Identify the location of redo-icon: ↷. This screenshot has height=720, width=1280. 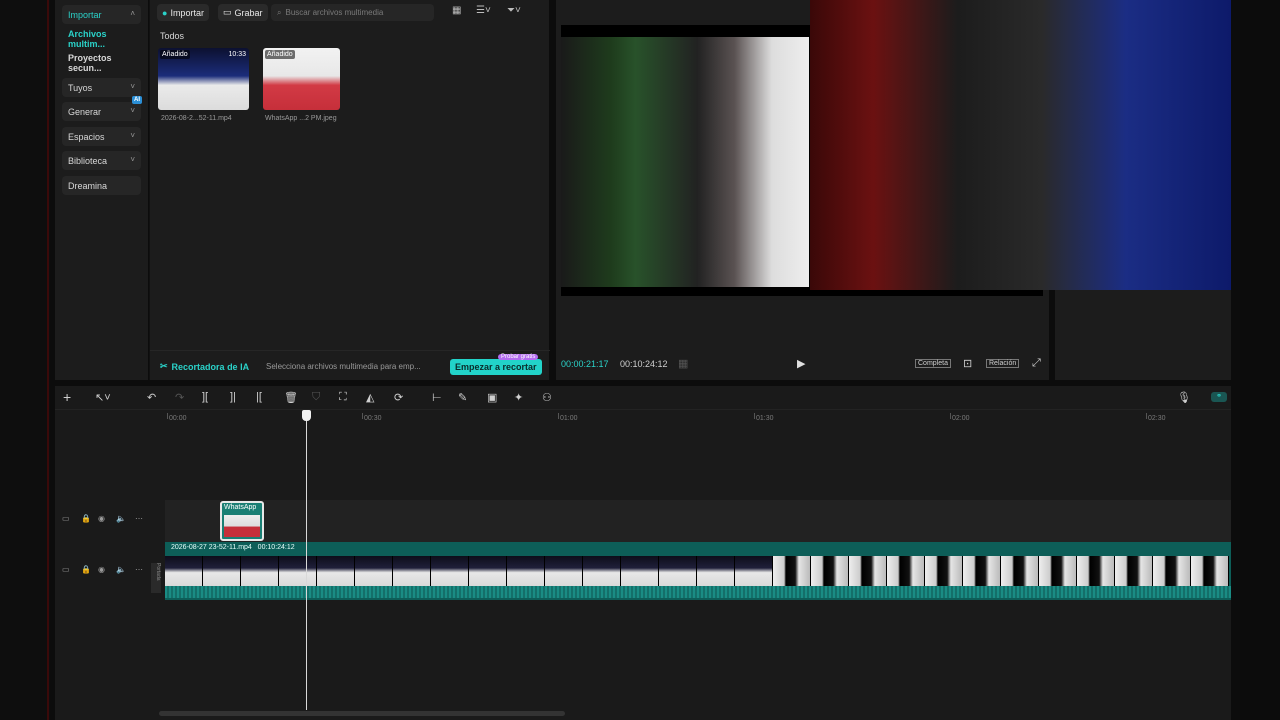
(179, 397).